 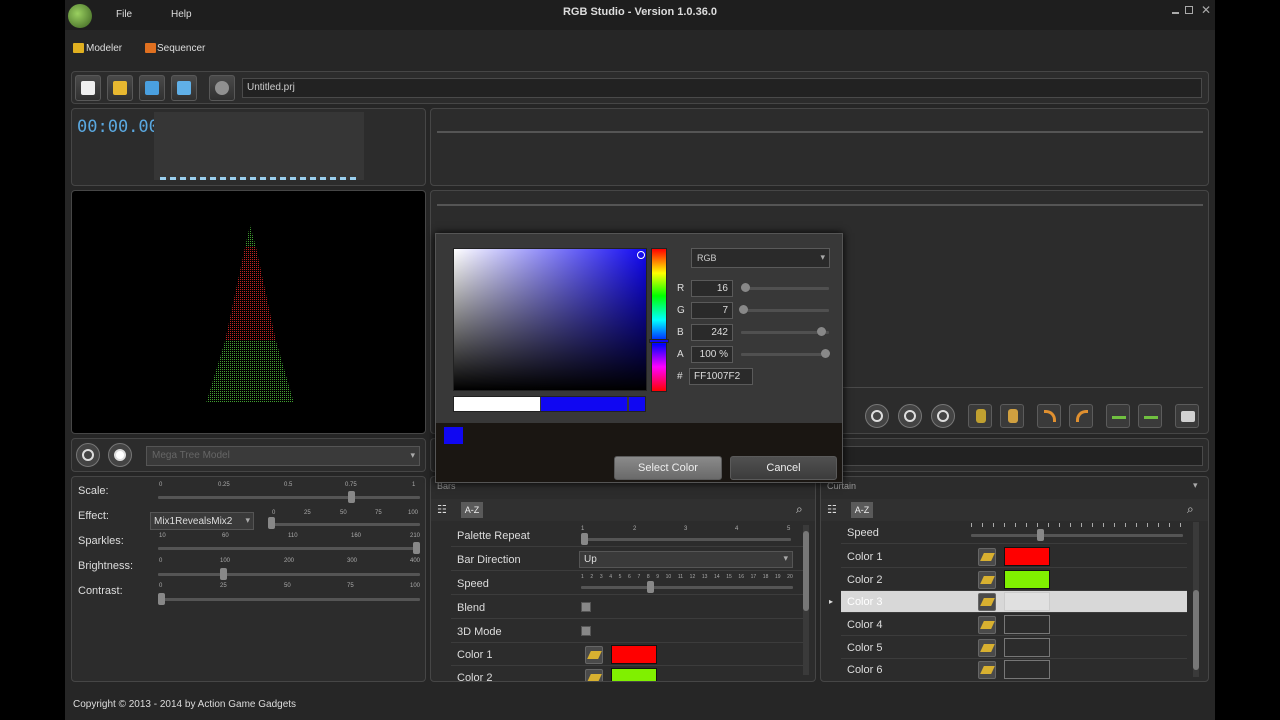 What do you see at coordinates (120, 455) in the screenshot?
I see `record-button` at bounding box center [120, 455].